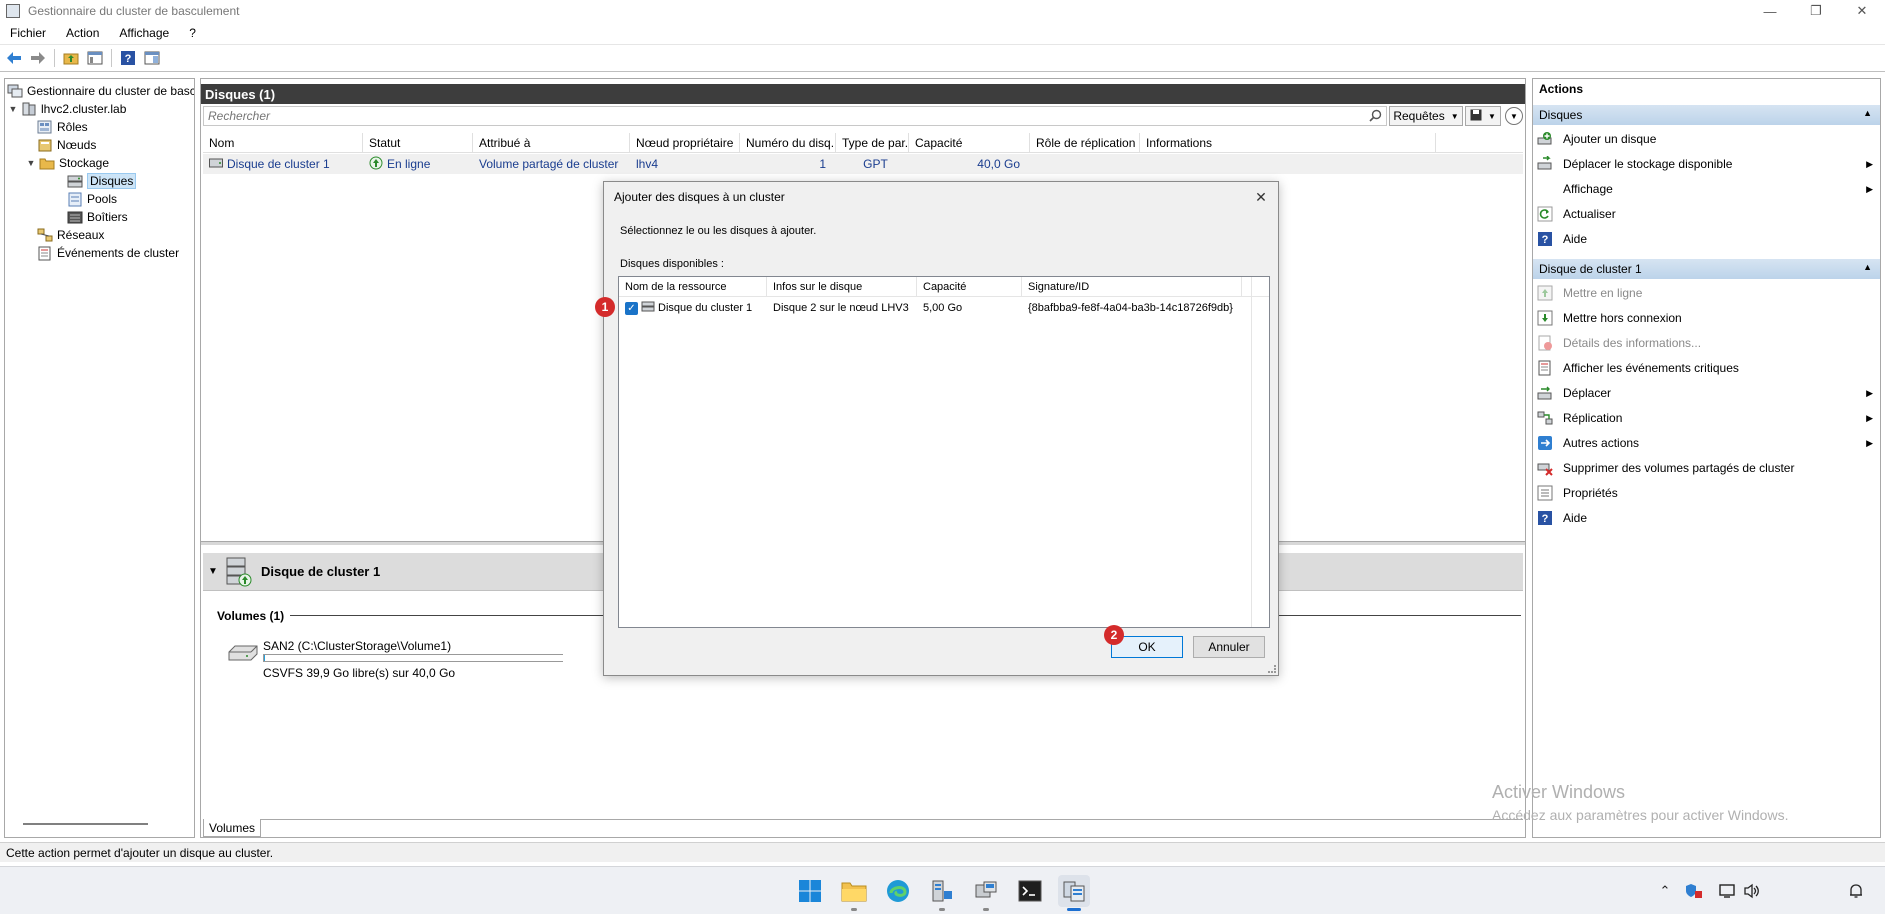 The height and width of the screenshot is (914, 1885). I want to click on chevron-up-icon: ⌃, so click(1665, 891).